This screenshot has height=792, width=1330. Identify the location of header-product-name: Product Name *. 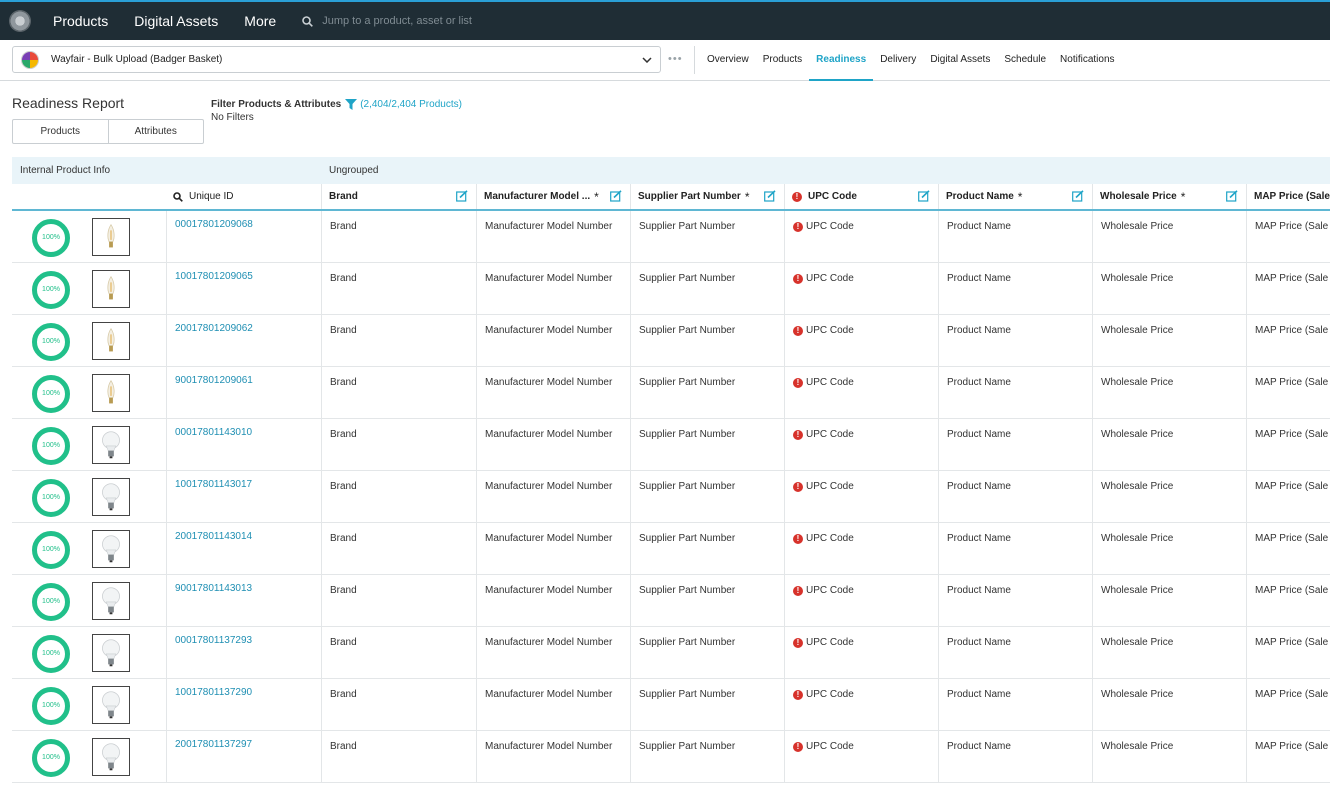
(1016, 196).